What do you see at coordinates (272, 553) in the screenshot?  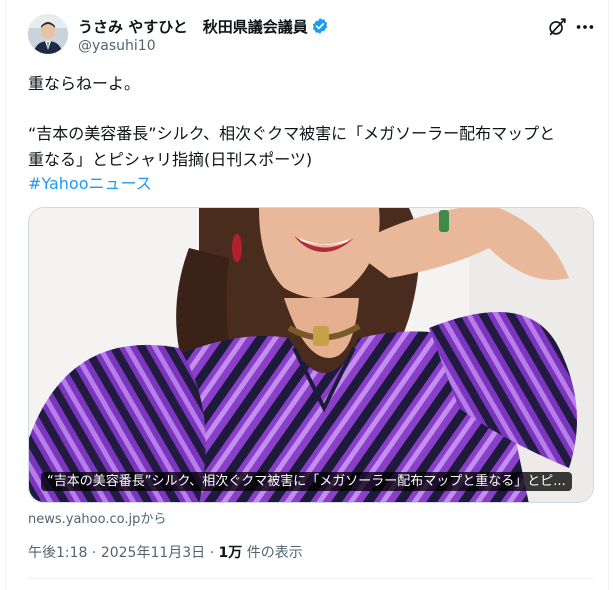 I see `views-label: 件の表示` at bounding box center [272, 553].